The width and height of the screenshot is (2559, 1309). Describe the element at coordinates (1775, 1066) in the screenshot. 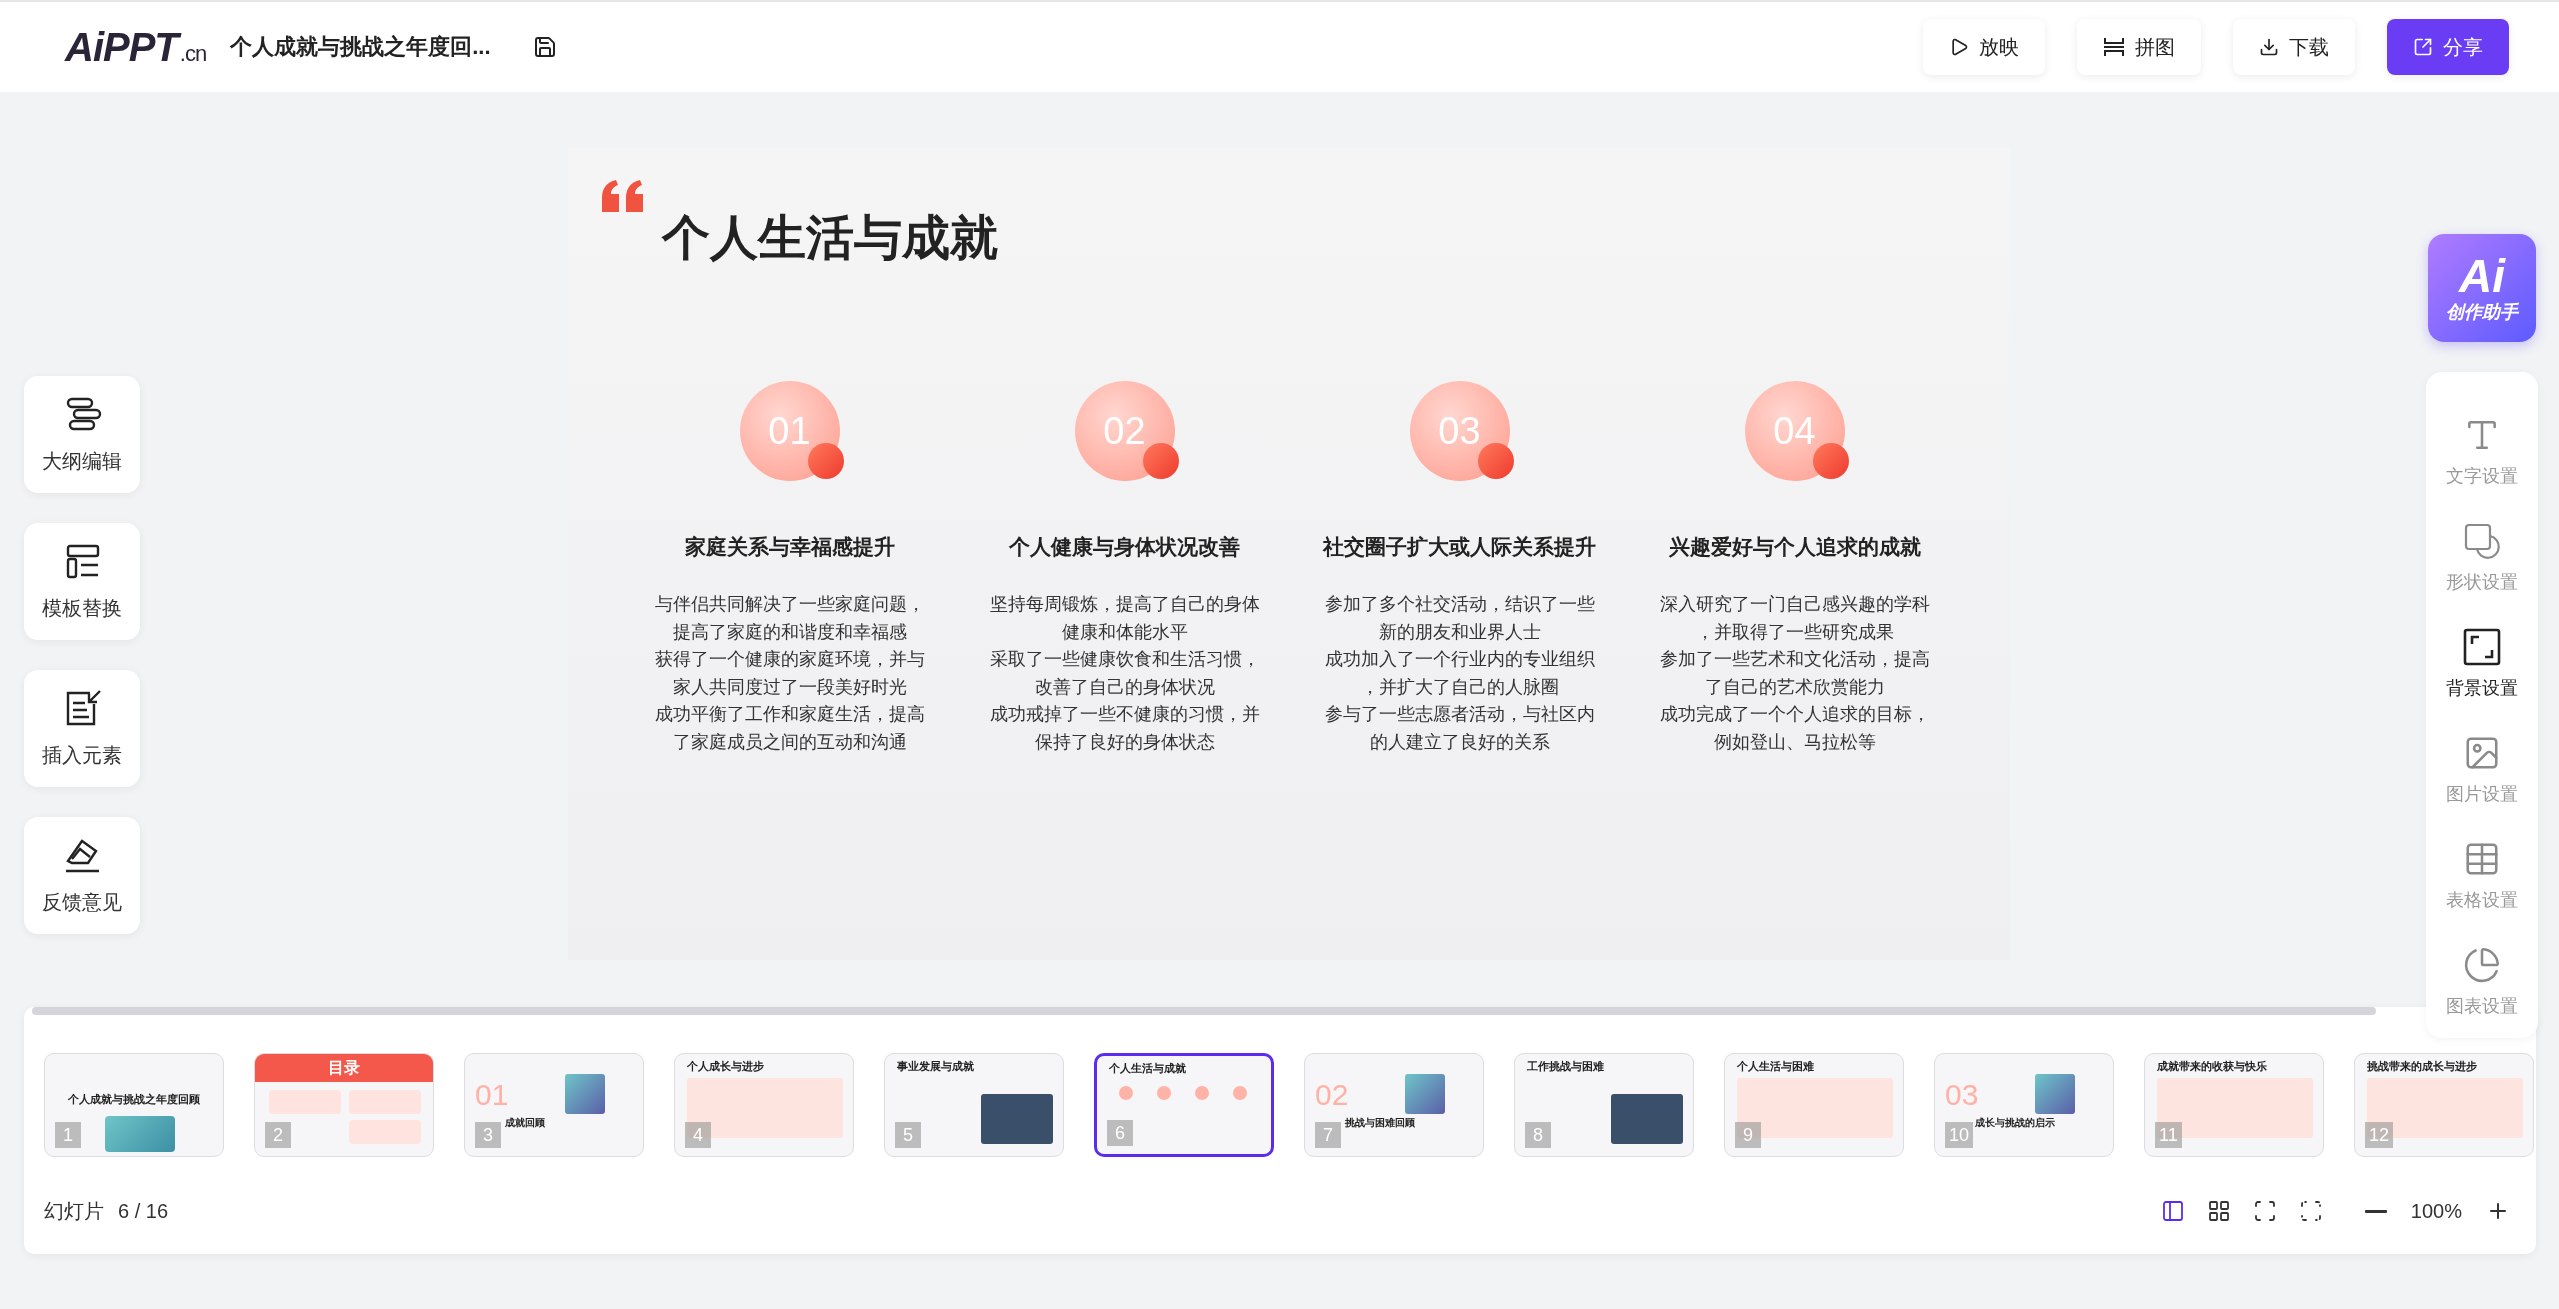

I see `thumbnail-title: 个人生活与困难` at that location.